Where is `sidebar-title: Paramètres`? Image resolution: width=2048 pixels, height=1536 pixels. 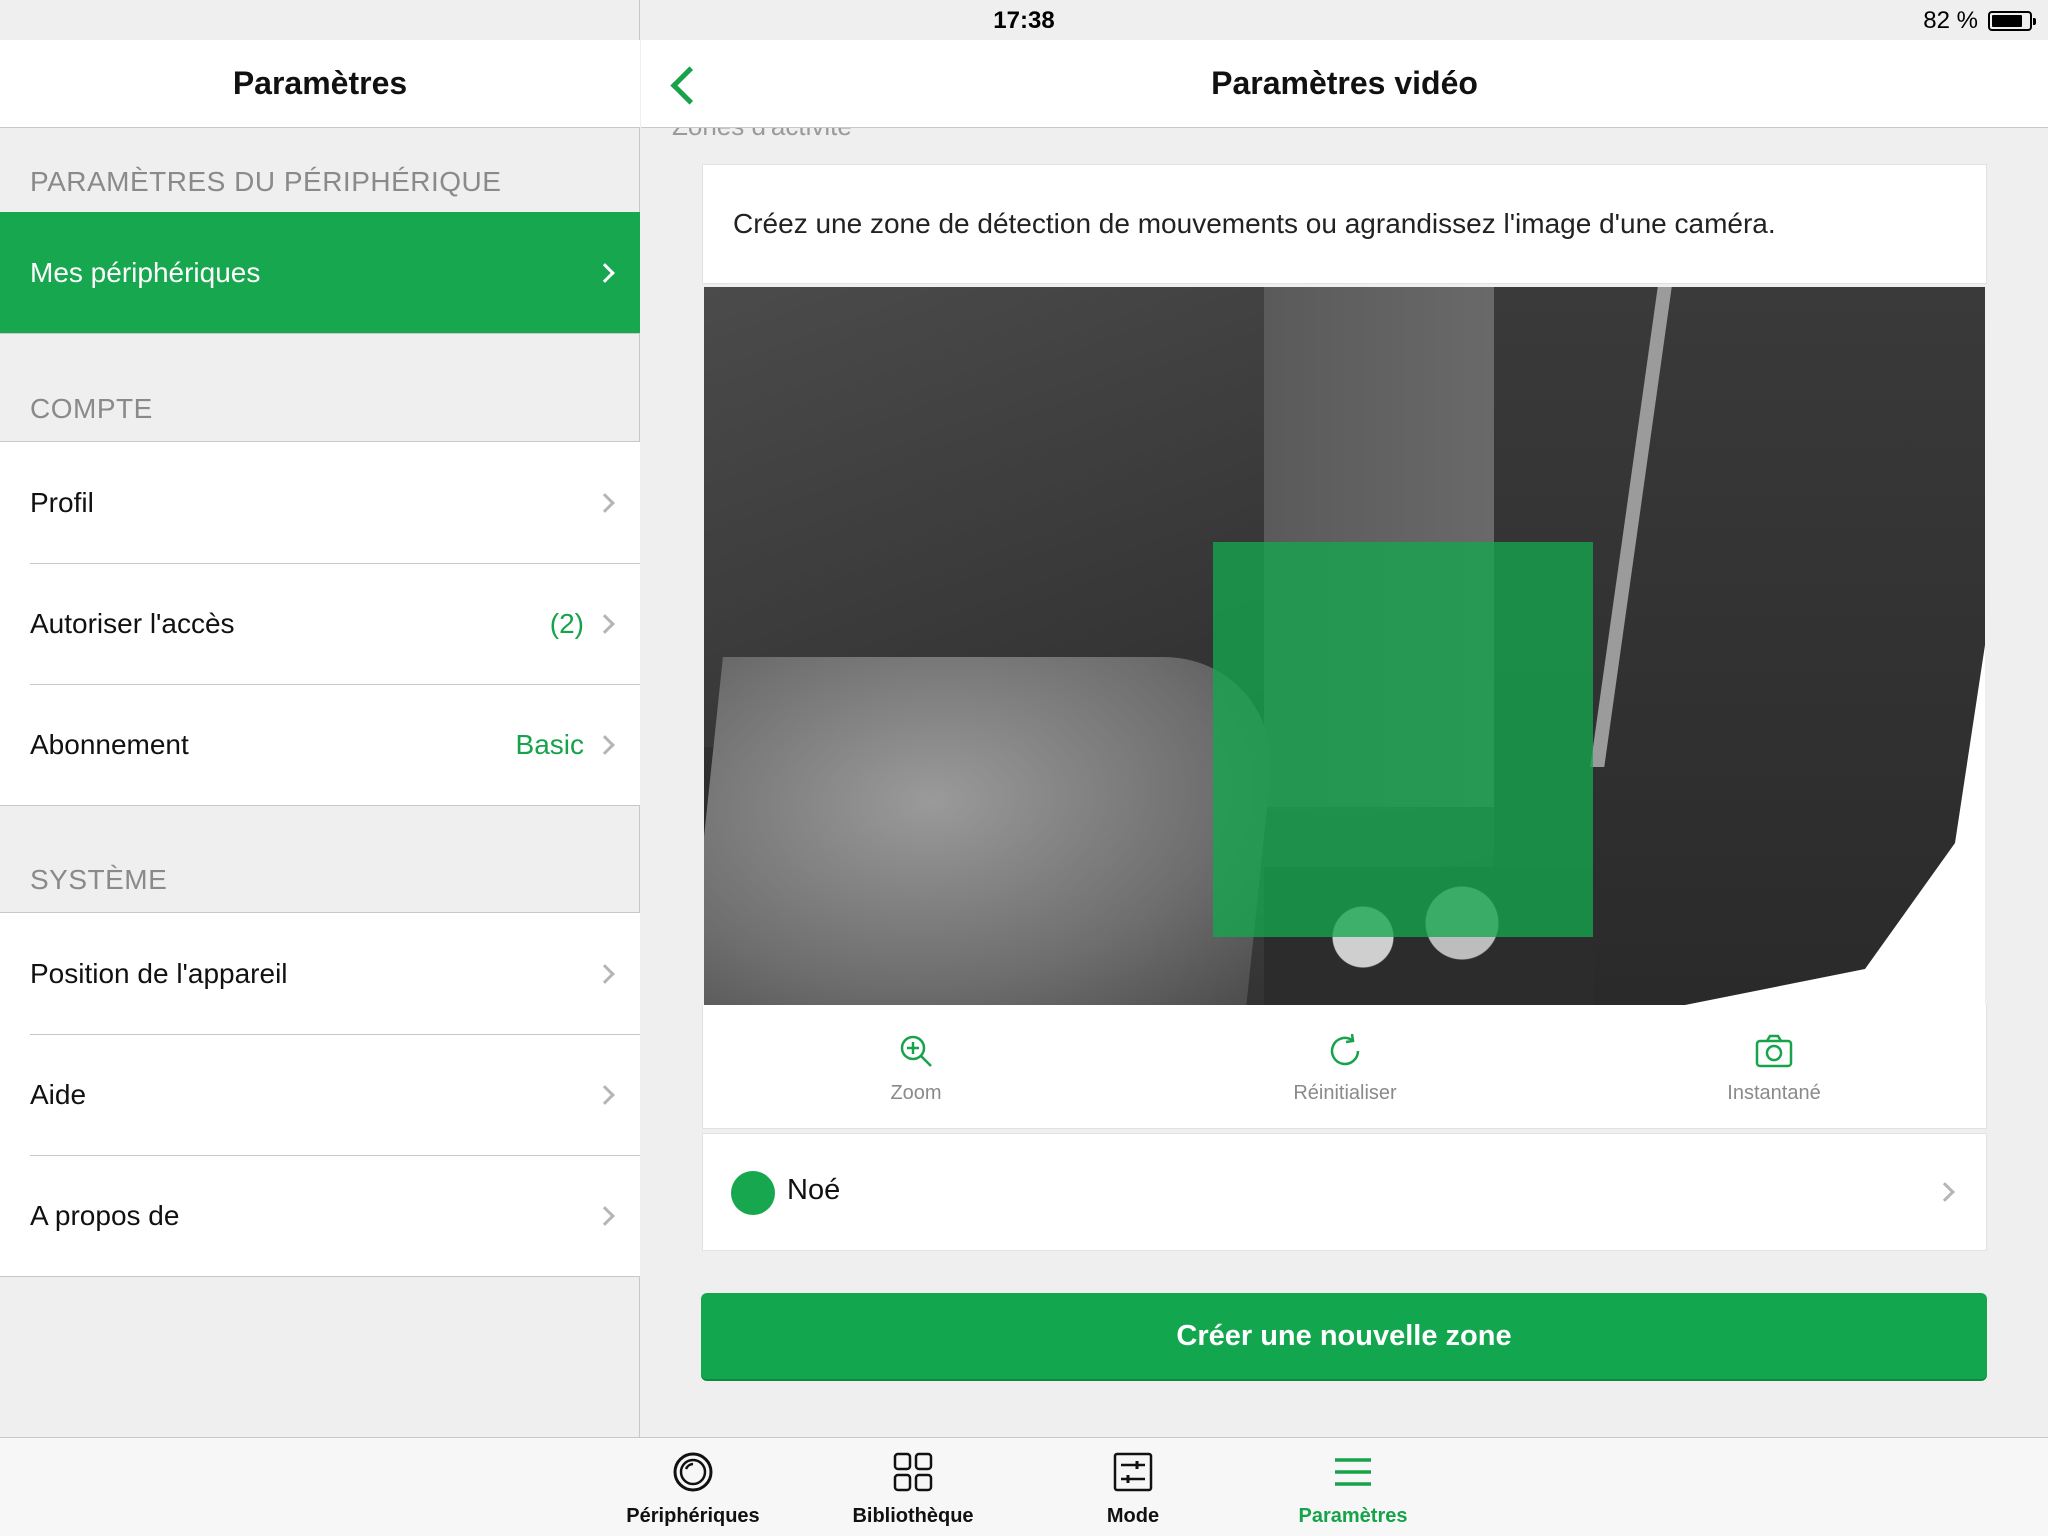
sidebar-title: Paramètres is located at coordinates (320, 84).